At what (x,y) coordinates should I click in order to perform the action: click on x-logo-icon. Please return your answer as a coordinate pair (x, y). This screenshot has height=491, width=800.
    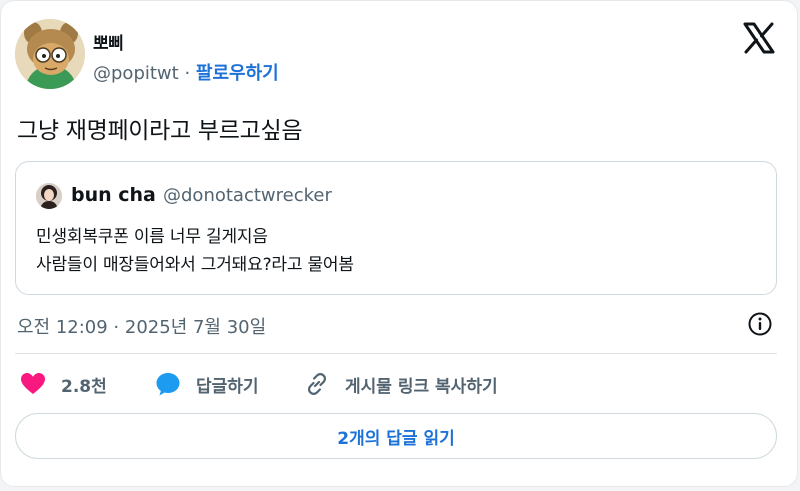
    Looking at the image, I should click on (759, 38).